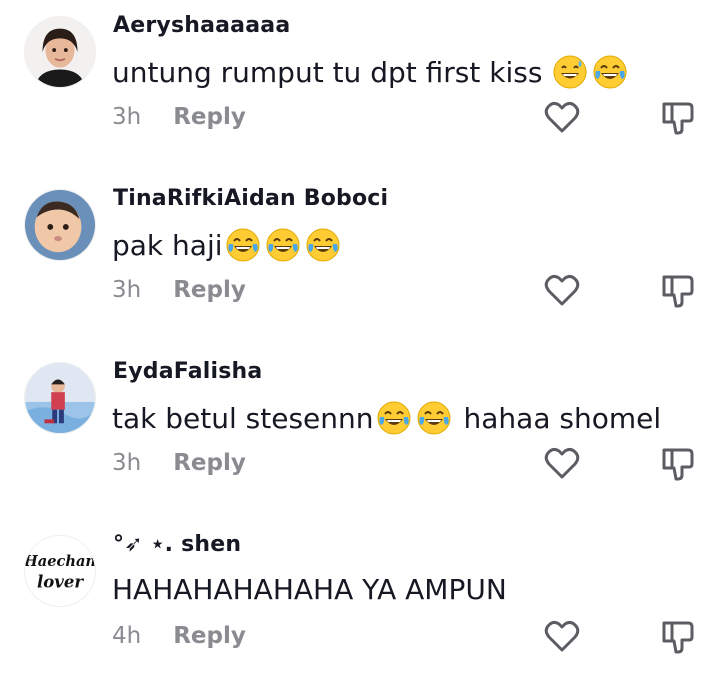 The image size is (720, 692). What do you see at coordinates (570, 72) in the screenshot?
I see `sweat-smile-emoji` at bounding box center [570, 72].